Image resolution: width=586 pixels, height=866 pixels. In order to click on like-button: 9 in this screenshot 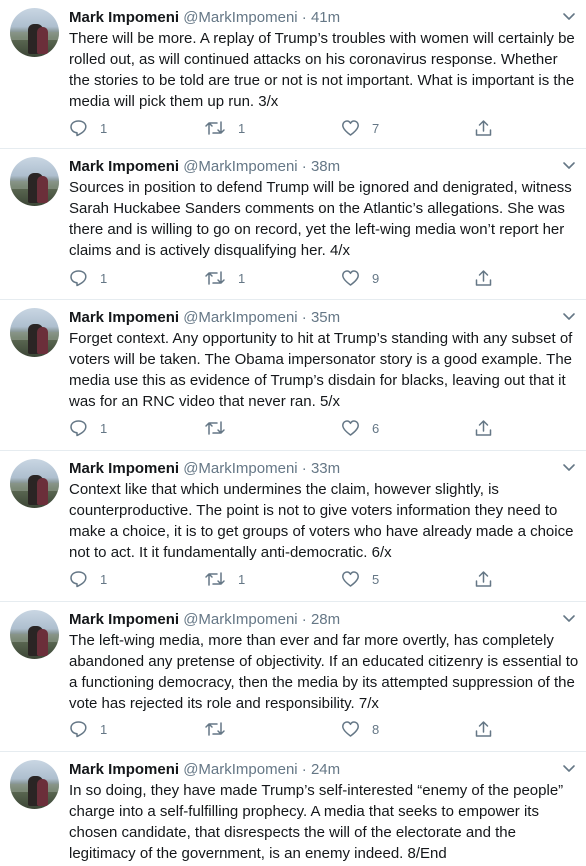, I will do `click(360, 278)`.